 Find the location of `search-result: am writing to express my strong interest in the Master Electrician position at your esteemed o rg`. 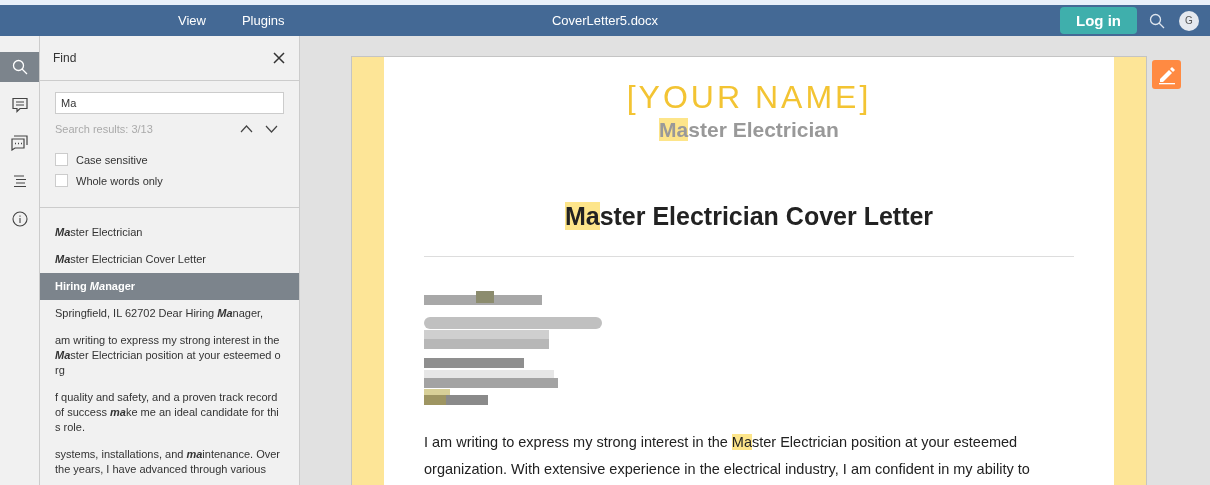

search-result: am writing to express my strong interest in the Master Electrician position at your esteemed o rg is located at coordinates (169, 355).